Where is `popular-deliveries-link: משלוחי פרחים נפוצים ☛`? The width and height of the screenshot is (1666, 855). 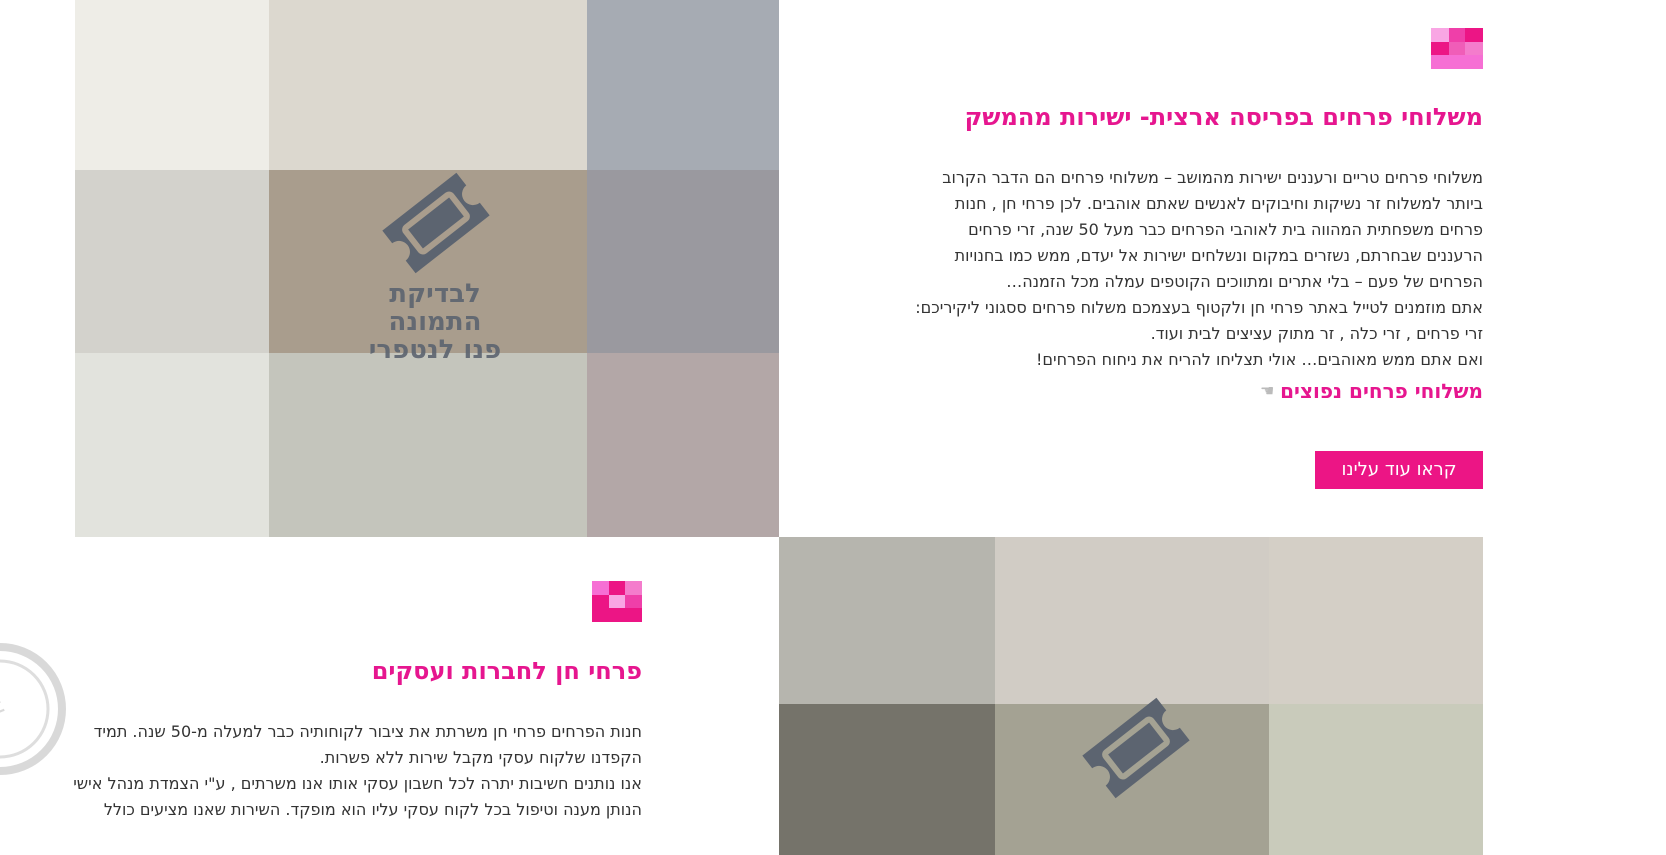
popular-deliveries-link: משלוחי פרחים נפוצים ☛ is located at coordinates (1371, 391).